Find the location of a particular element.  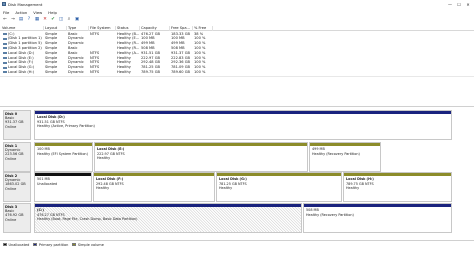

column-header: Type is located at coordinates (78, 28).